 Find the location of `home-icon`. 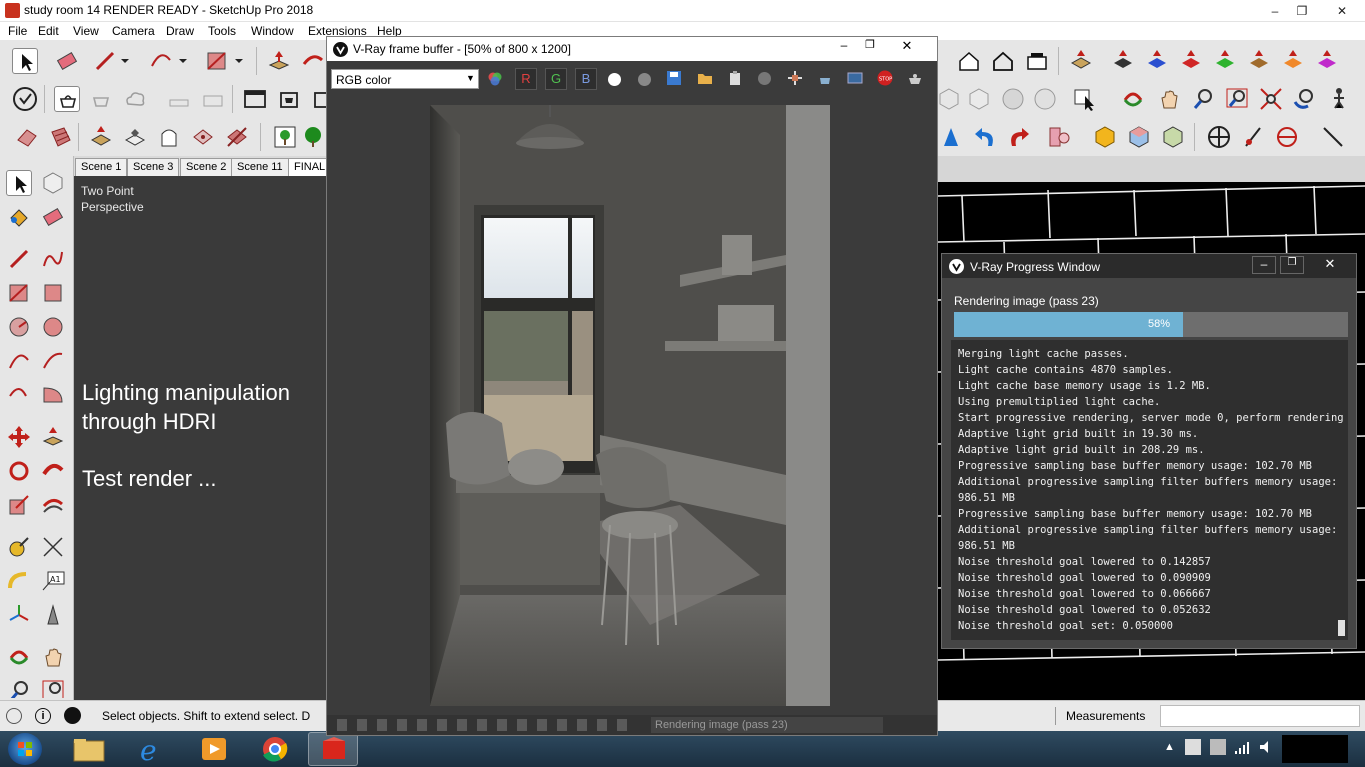

home-icon is located at coordinates (969, 61).